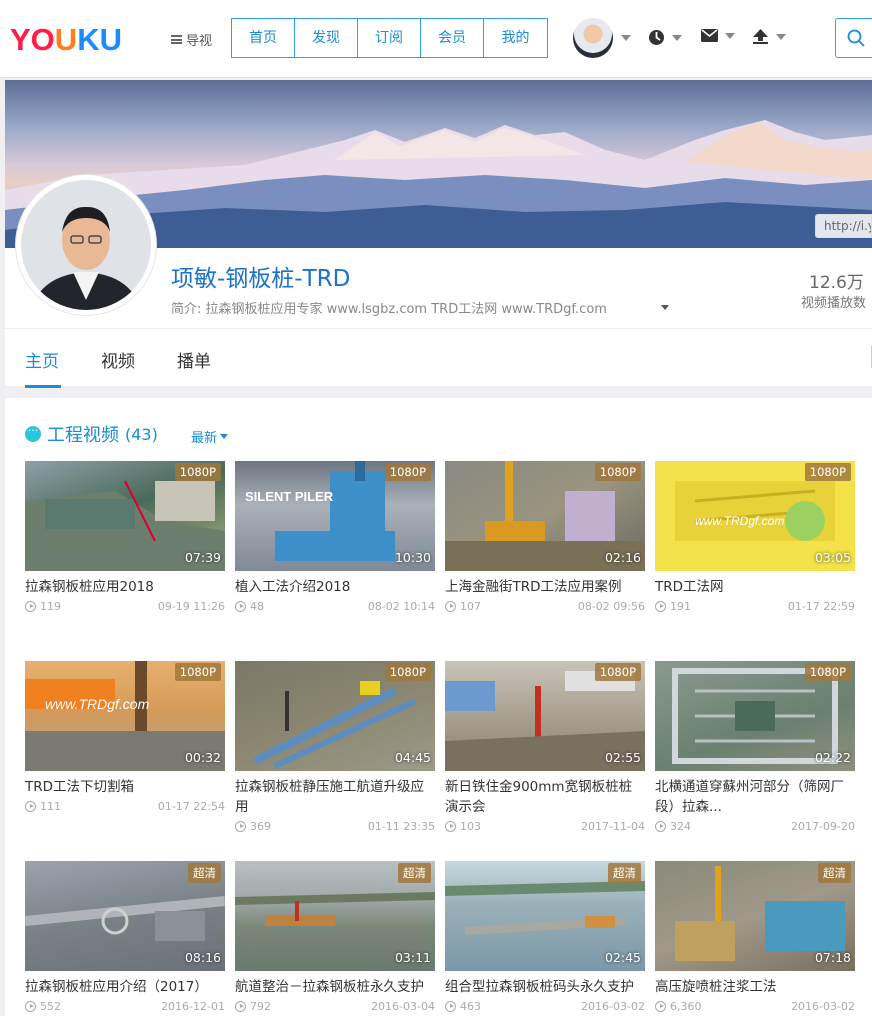 The image size is (872, 1016). What do you see at coordinates (335, 987) in the screenshot?
I see `video-title: 航道整治－拉森钢板桩永久支护` at bounding box center [335, 987].